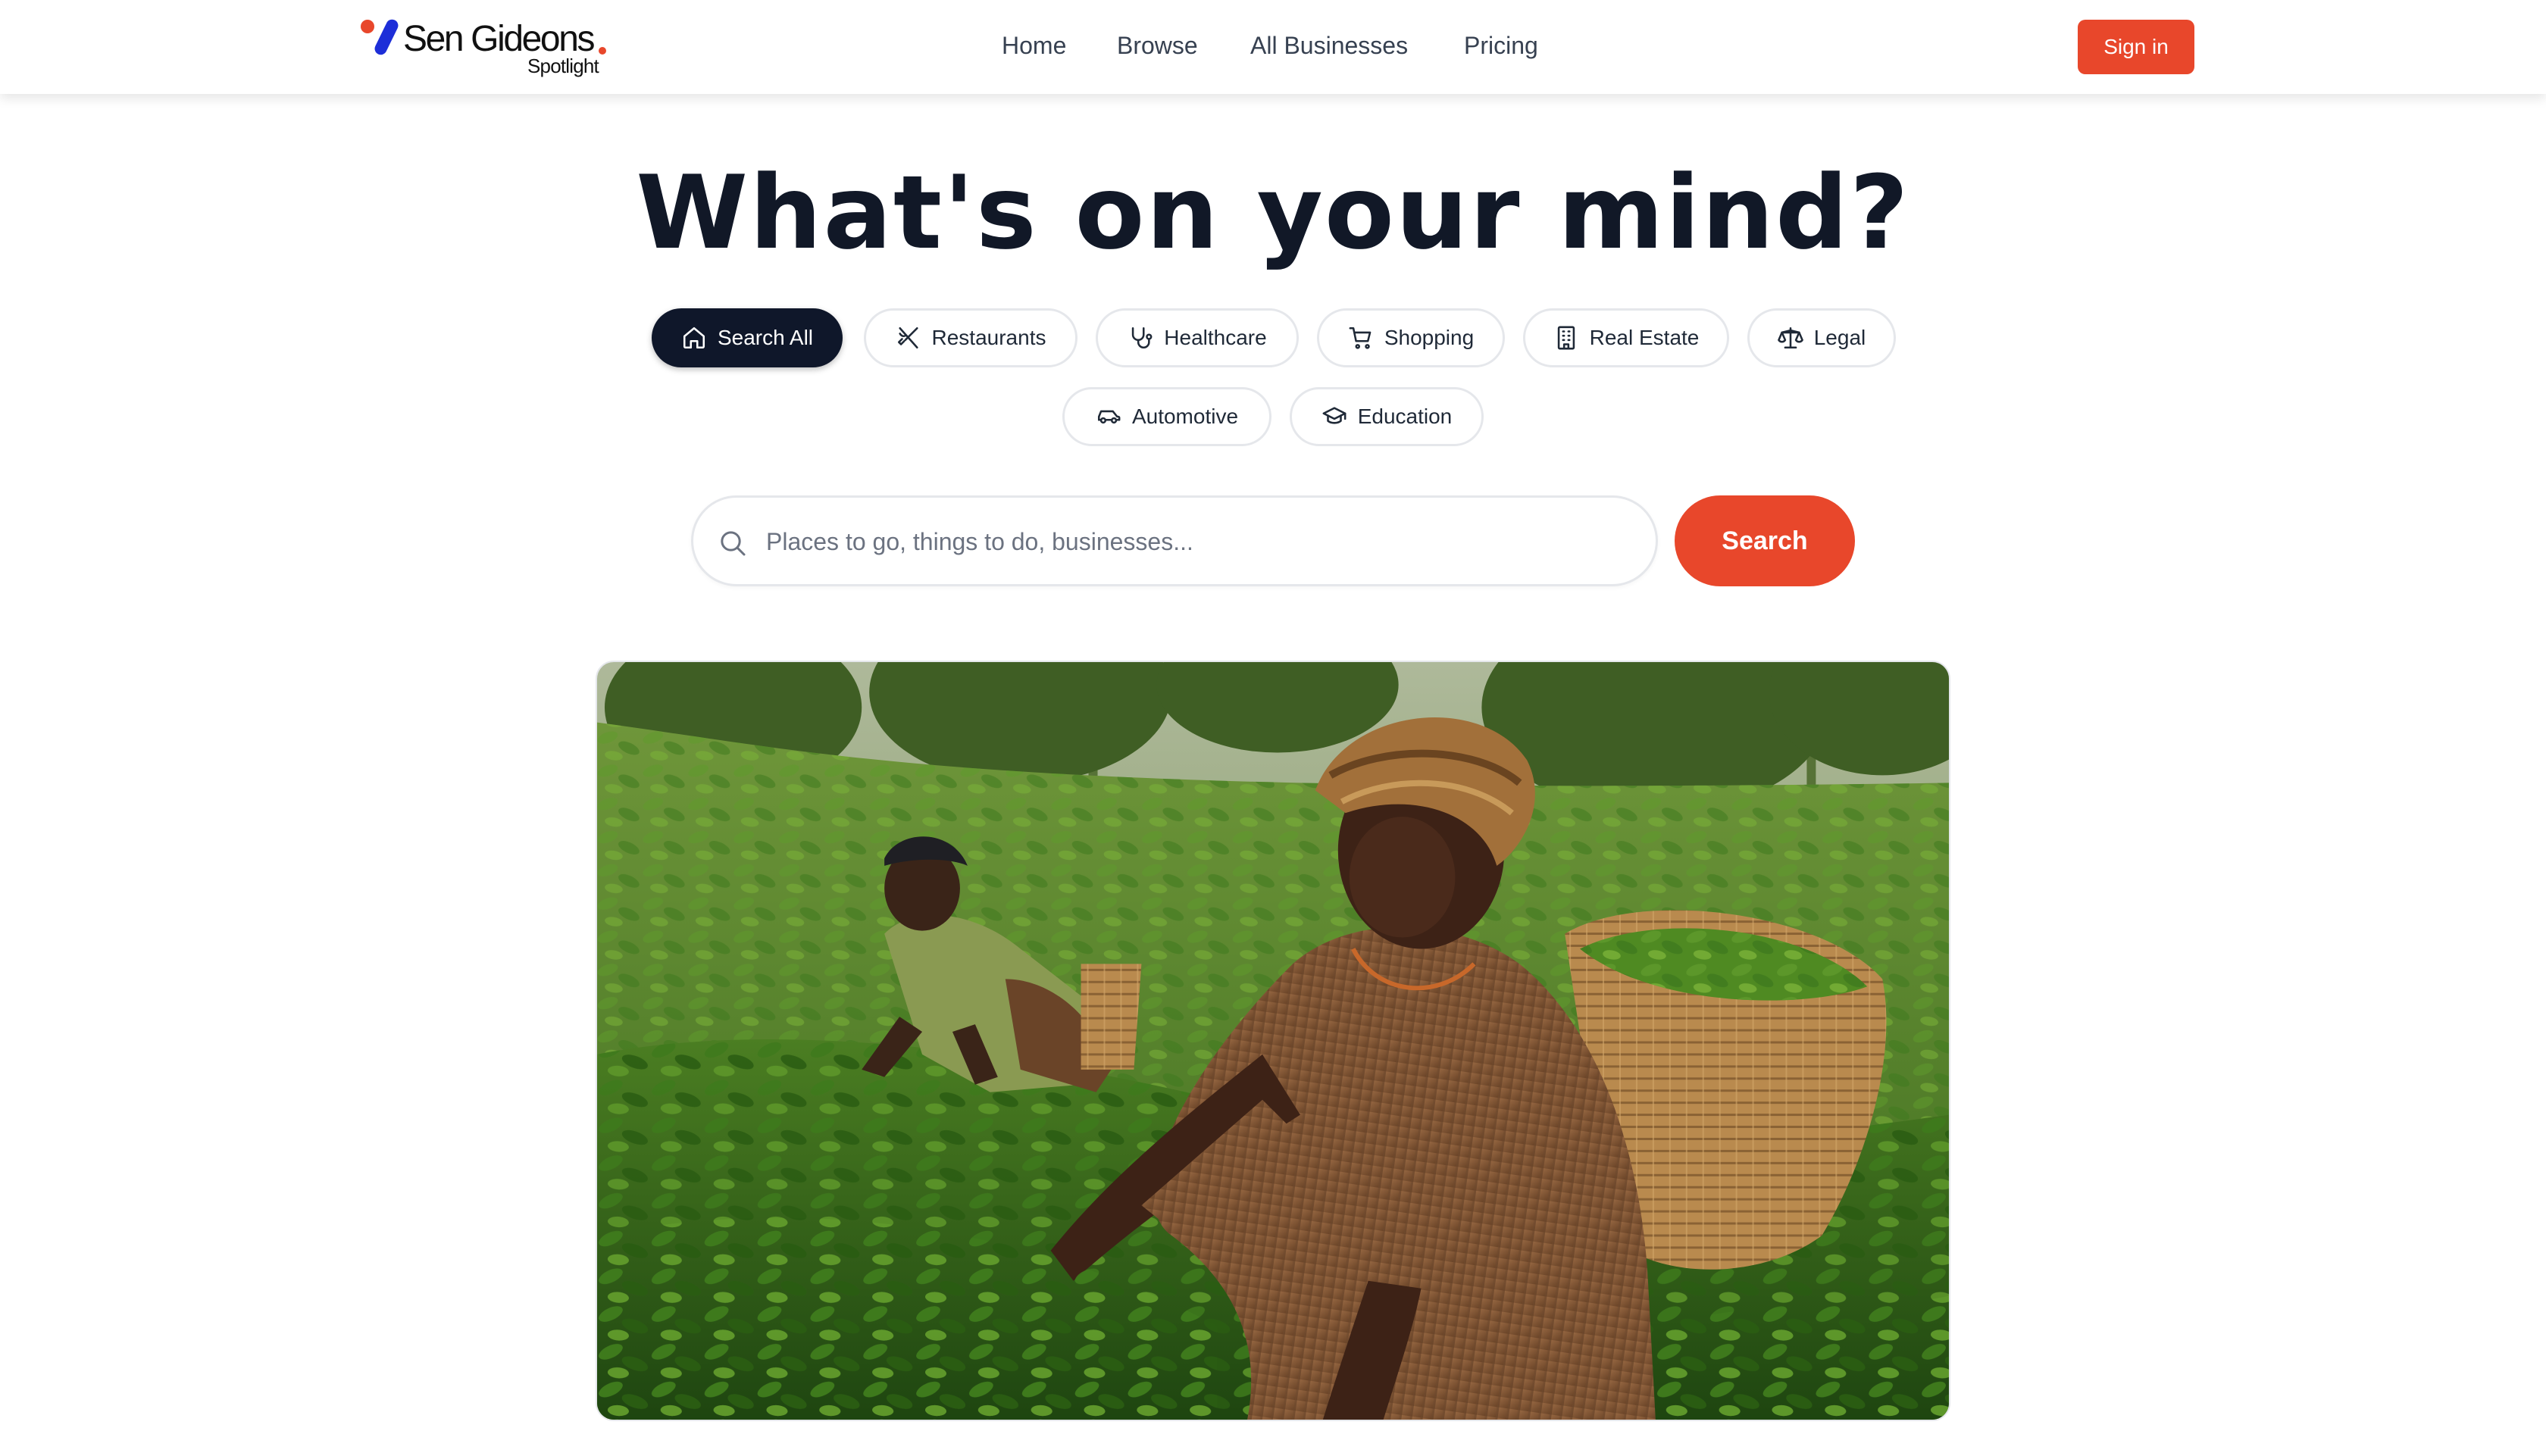 The width and height of the screenshot is (2546, 1456). I want to click on chip-healthcare: Healthcare, so click(1197, 337).